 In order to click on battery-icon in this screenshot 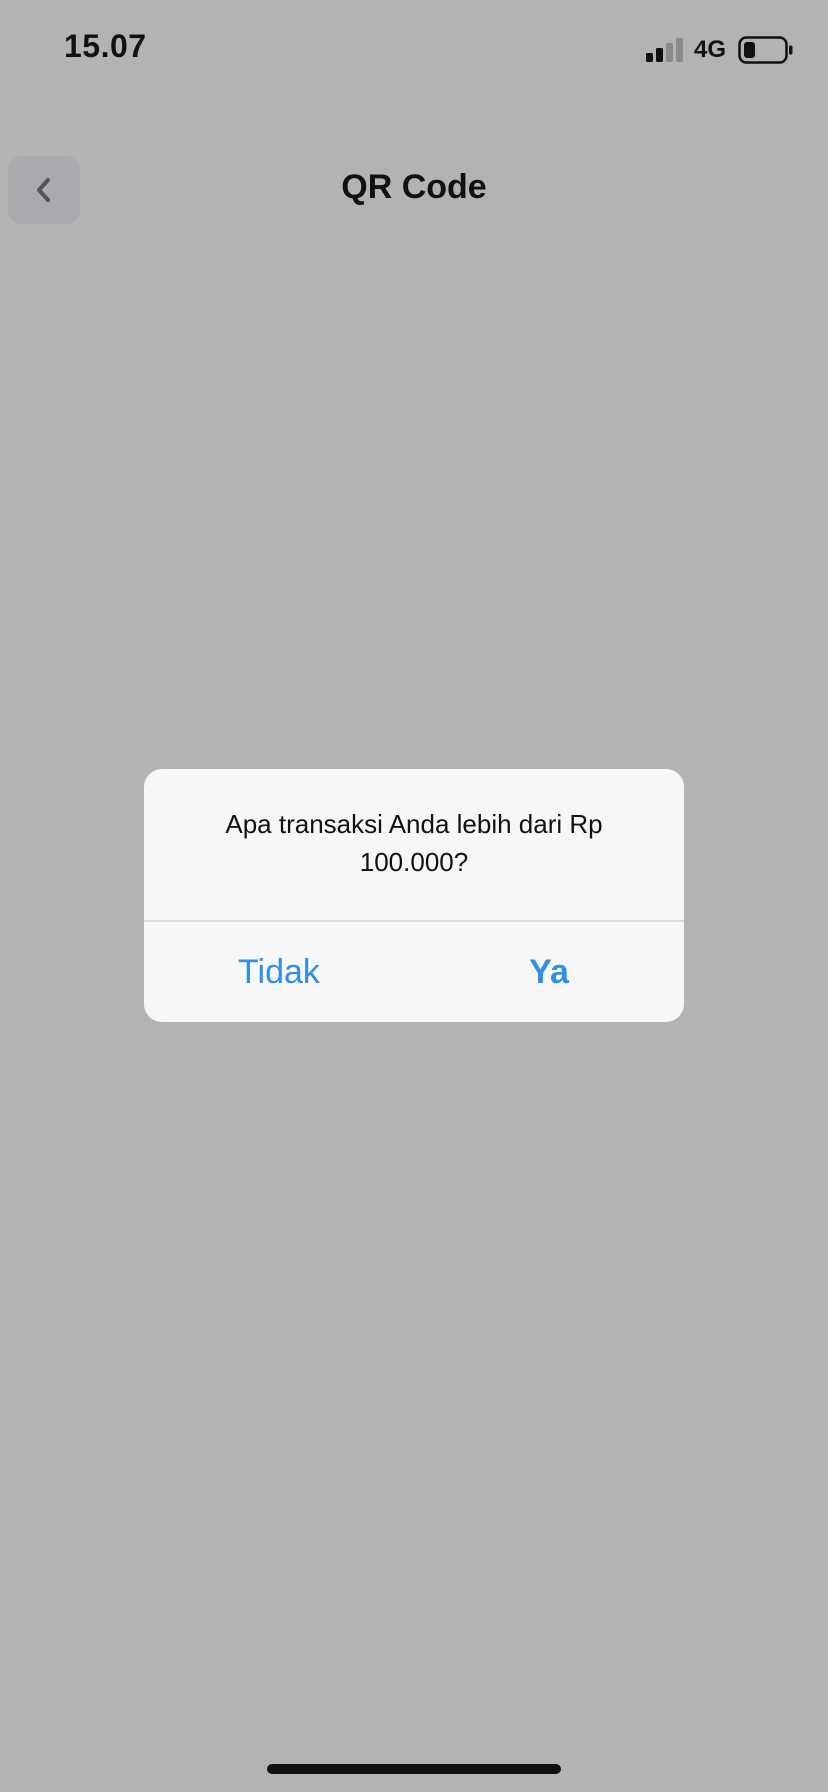, I will do `click(765, 50)`.